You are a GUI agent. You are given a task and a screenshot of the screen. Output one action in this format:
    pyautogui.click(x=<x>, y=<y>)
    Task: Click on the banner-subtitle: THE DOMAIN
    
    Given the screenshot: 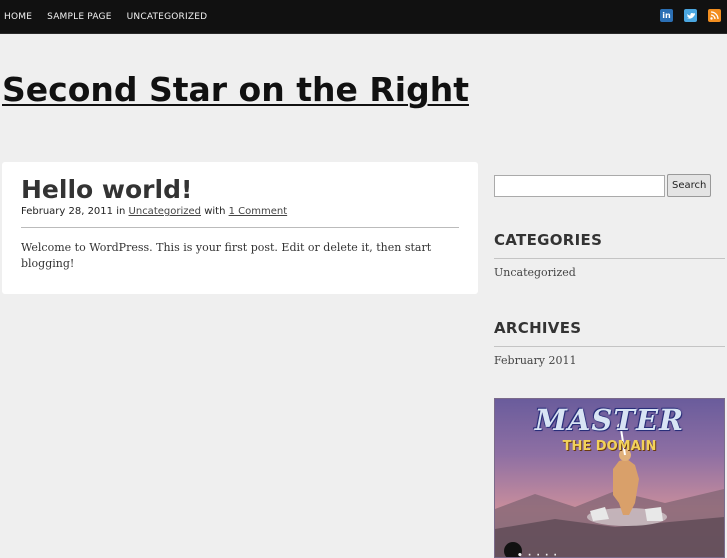 What is the action you would take?
    pyautogui.click(x=609, y=446)
    